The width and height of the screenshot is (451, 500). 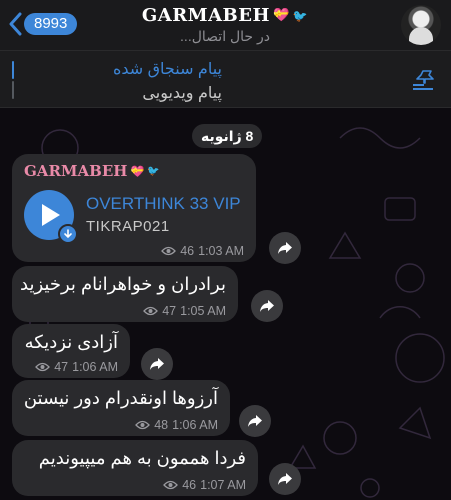 I want to click on chat-title-text: GARMABEH, so click(x=205, y=15).